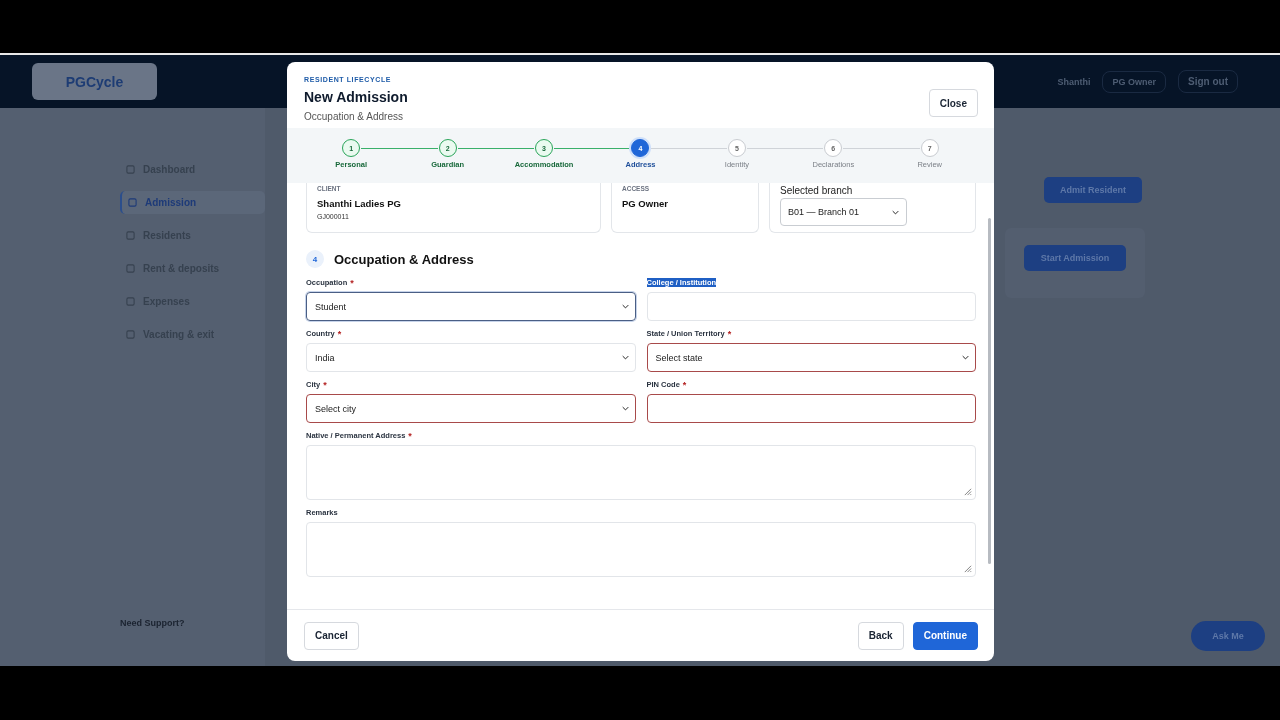 The width and height of the screenshot is (1280, 720). I want to click on dialog-subtitle: Occupation & Address, so click(354, 116).